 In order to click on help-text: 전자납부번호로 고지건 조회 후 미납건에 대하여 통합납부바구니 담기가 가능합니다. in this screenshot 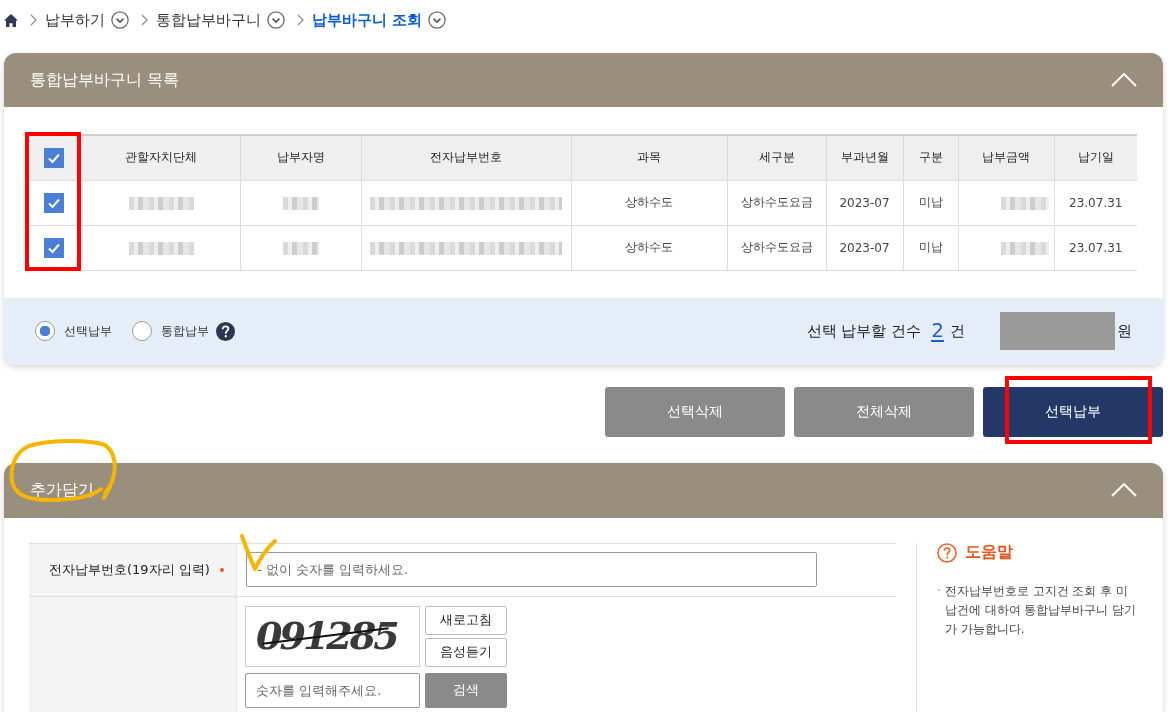, I will do `click(1041, 610)`.